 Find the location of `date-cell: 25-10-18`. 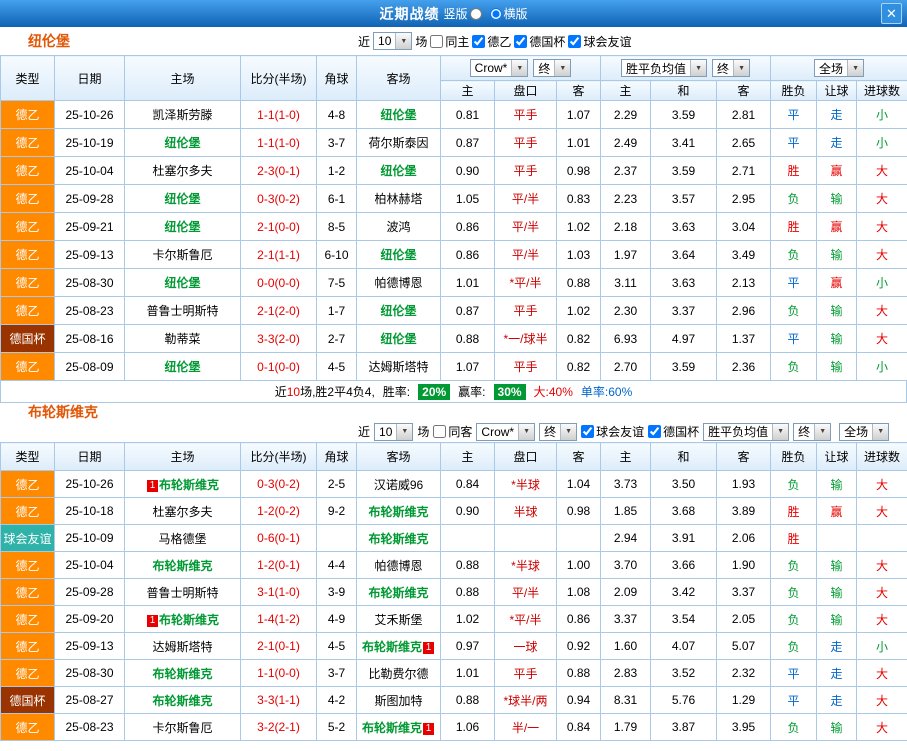

date-cell: 25-10-18 is located at coordinates (89, 511).